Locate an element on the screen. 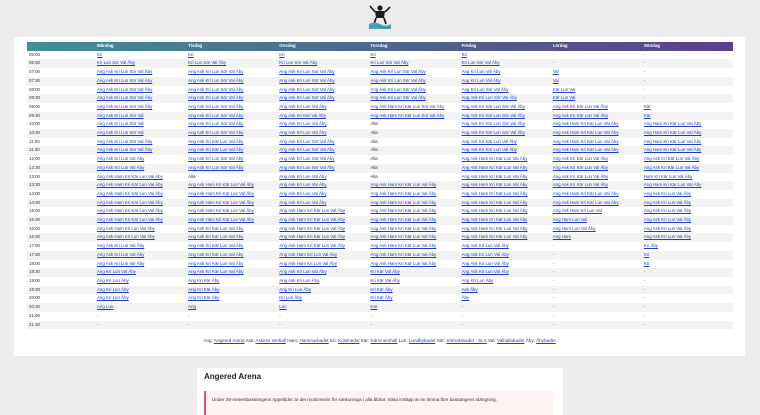 The width and height of the screenshot is (760, 415). slot-pools-link: Kri Kär Äby is located at coordinates (381, 289).